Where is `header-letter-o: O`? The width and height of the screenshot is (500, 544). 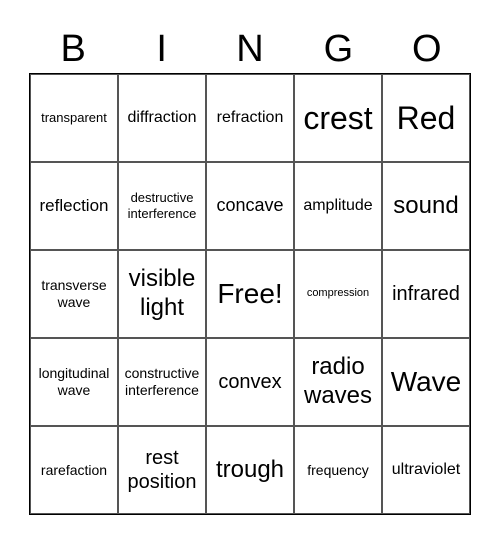 header-letter-o: O is located at coordinates (427, 49).